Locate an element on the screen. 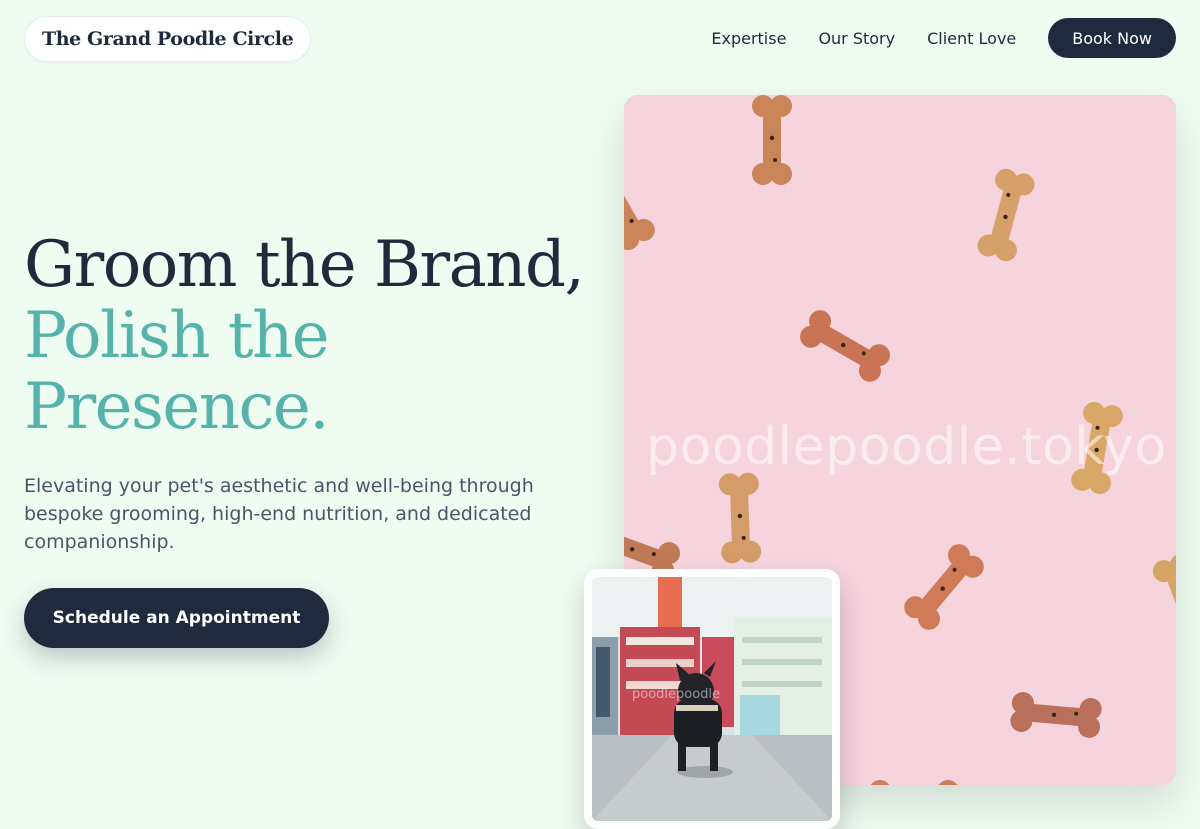 The height and width of the screenshot is (829, 1200). main-nav: Expertise Our Story Client Love Book Now is located at coordinates (943, 38).